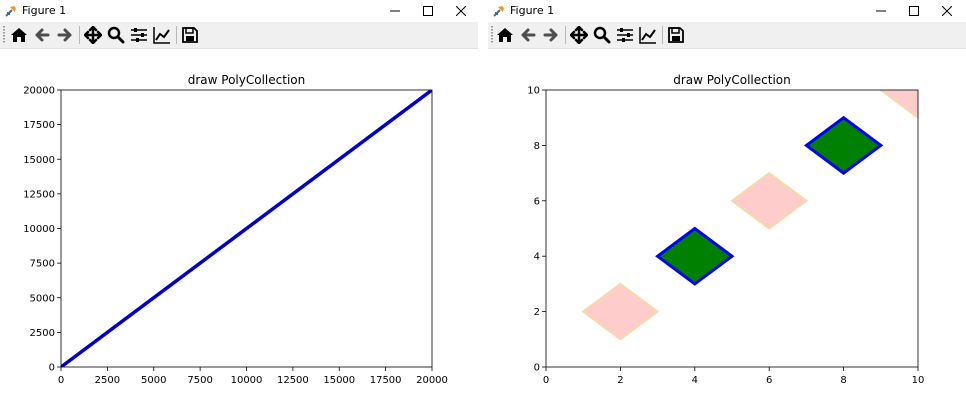  What do you see at coordinates (537, 201) in the screenshot?
I see `y-tick-label: 6` at bounding box center [537, 201].